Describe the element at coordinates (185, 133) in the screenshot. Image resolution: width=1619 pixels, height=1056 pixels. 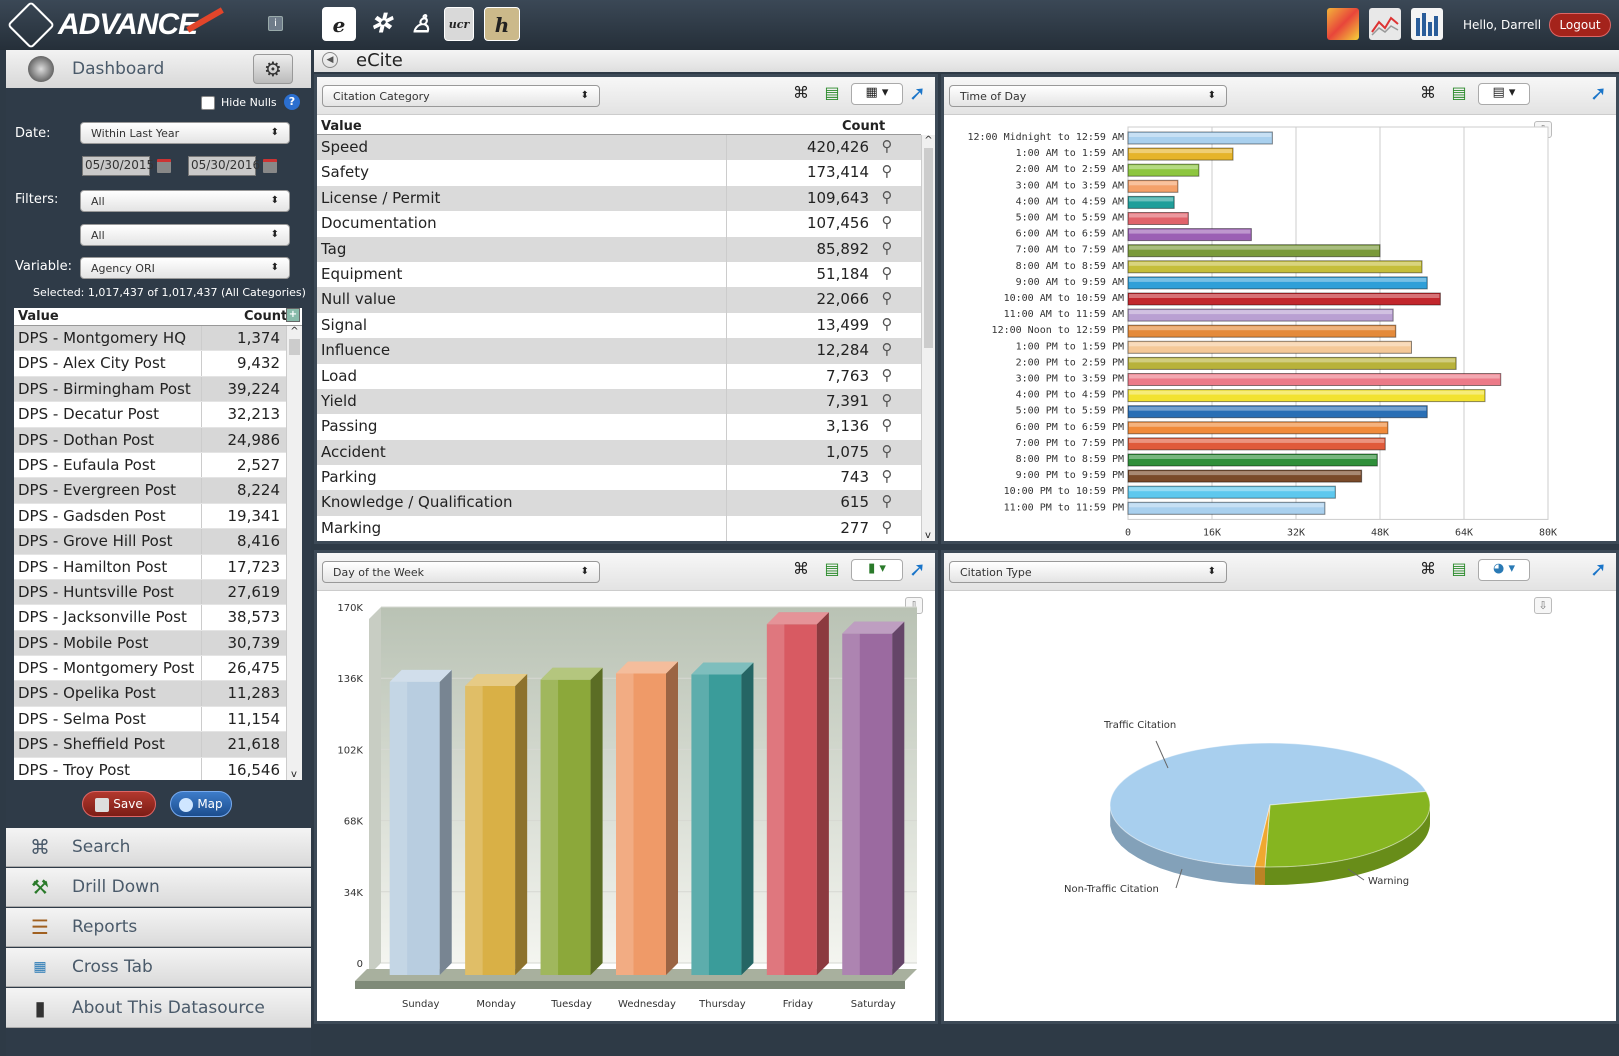
I see `date-range-select: Within Last Year ⬍` at that location.